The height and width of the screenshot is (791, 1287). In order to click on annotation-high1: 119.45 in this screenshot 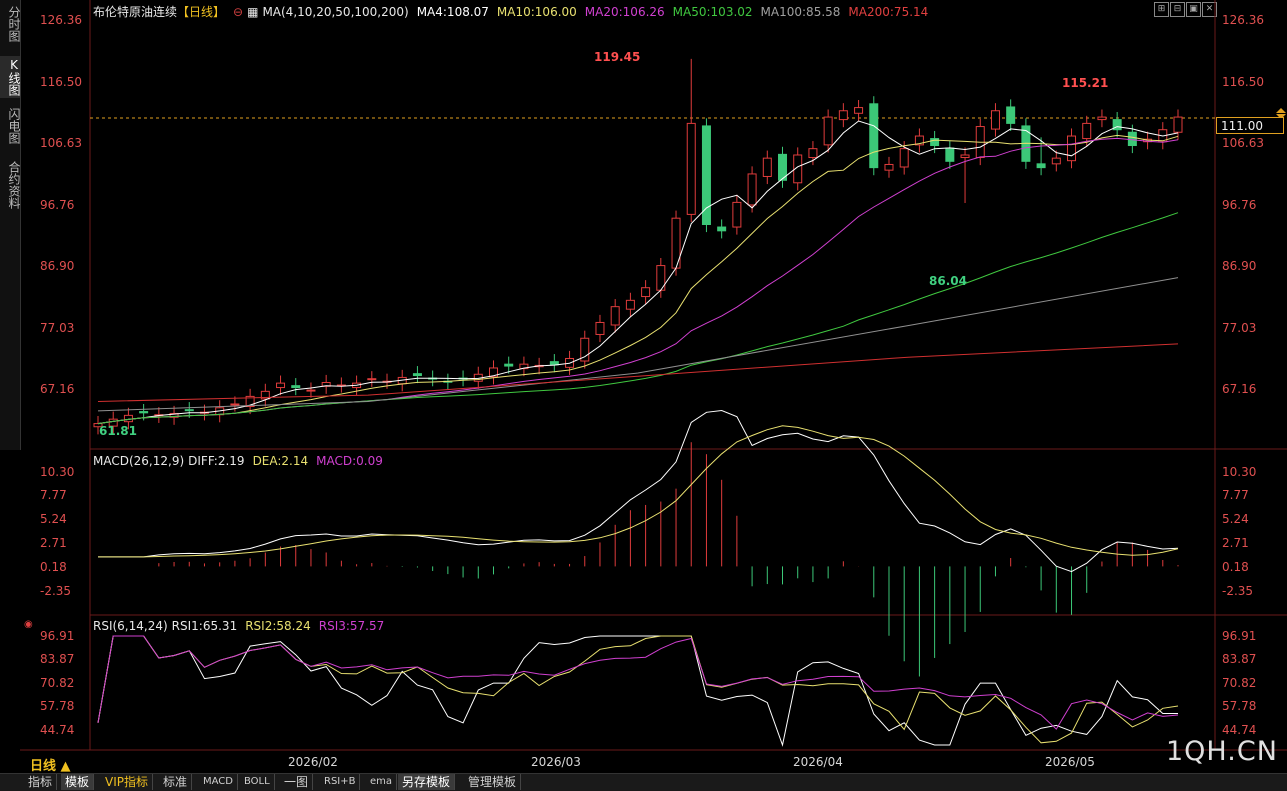, I will do `click(617, 57)`.